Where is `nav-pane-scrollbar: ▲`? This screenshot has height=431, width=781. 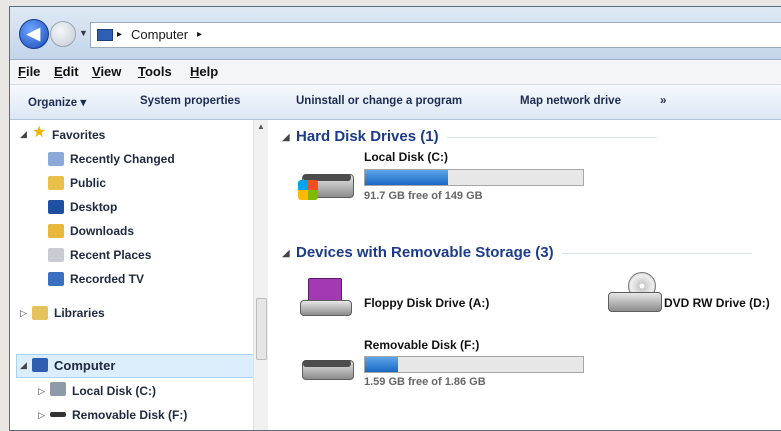 nav-pane-scrollbar: ▲ is located at coordinates (260, 275).